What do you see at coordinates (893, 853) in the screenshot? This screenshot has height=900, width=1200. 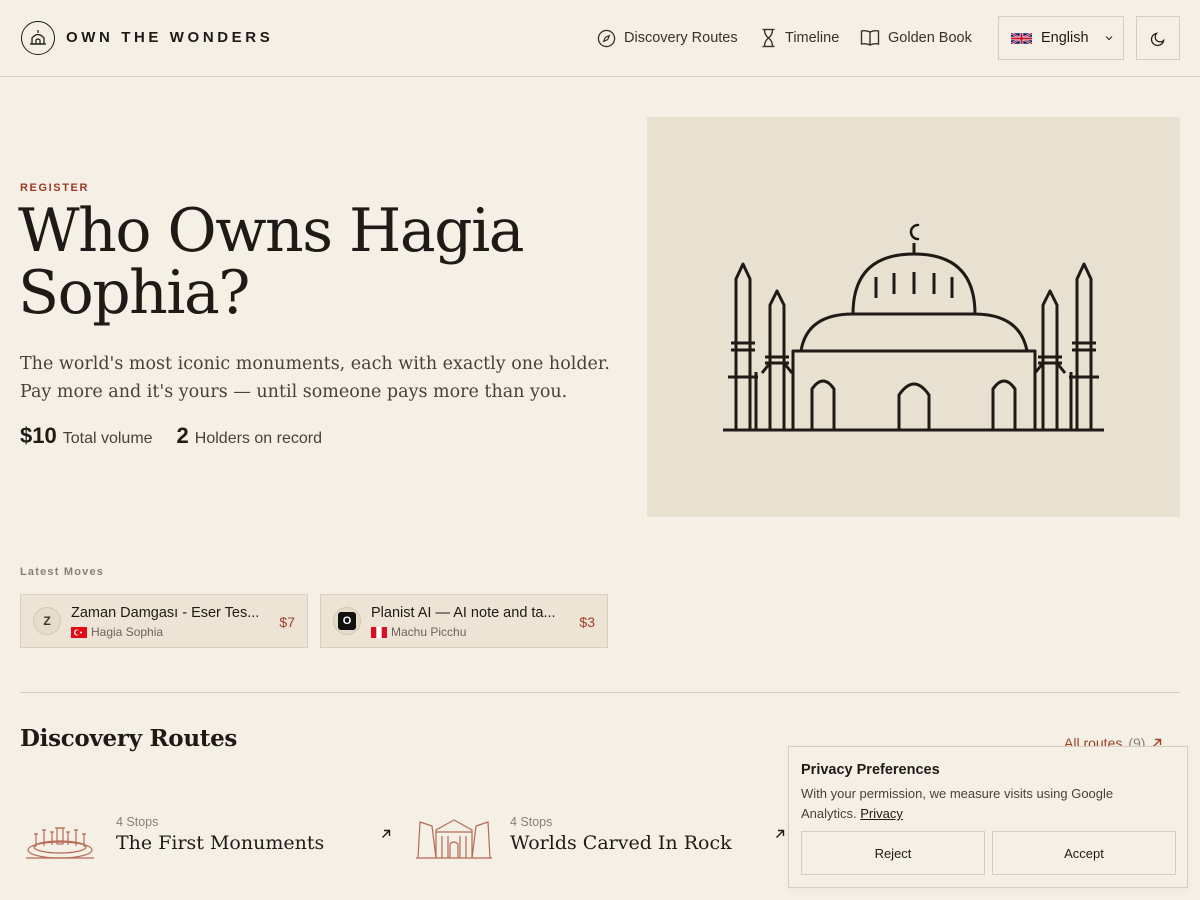 I see `reject-button: Reject` at bounding box center [893, 853].